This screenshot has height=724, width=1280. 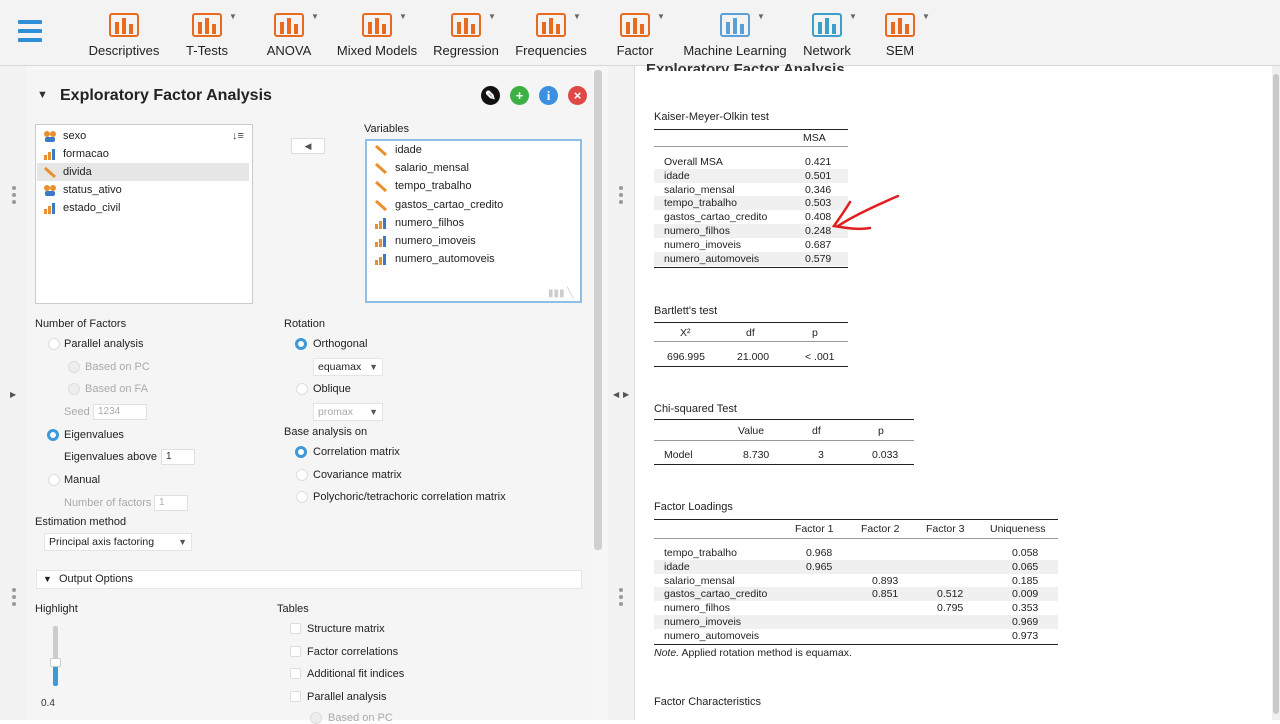 What do you see at coordinates (30, 33) in the screenshot?
I see `hamburger-menu-icon` at bounding box center [30, 33].